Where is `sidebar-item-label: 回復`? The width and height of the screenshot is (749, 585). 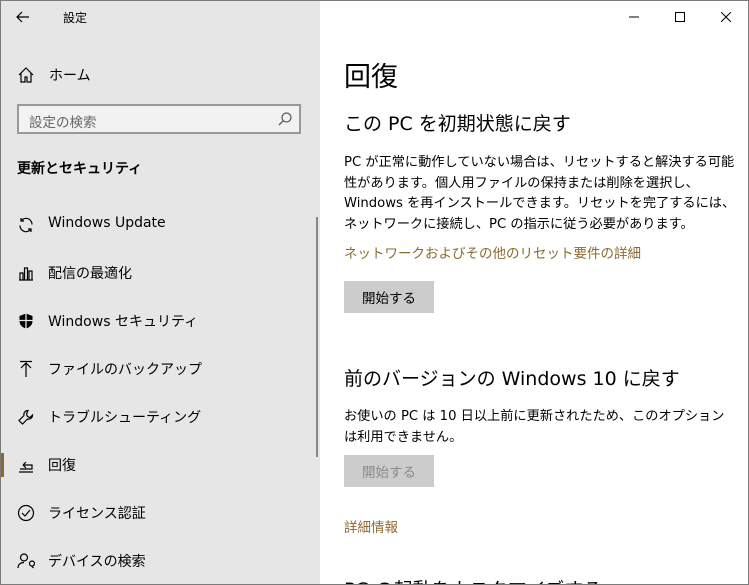 sidebar-item-label: 回復 is located at coordinates (62, 466).